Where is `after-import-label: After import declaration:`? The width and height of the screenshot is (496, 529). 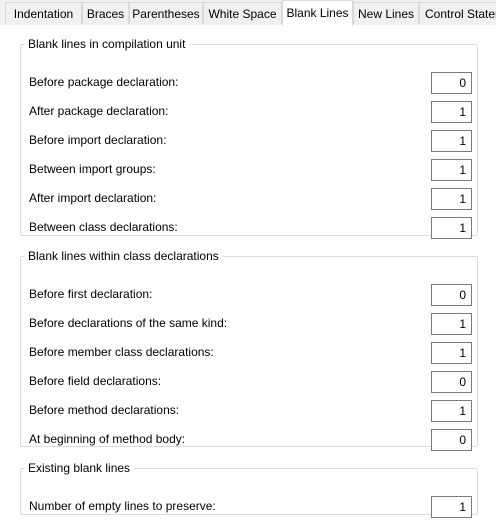 after-import-label: After import declaration: is located at coordinates (93, 198).